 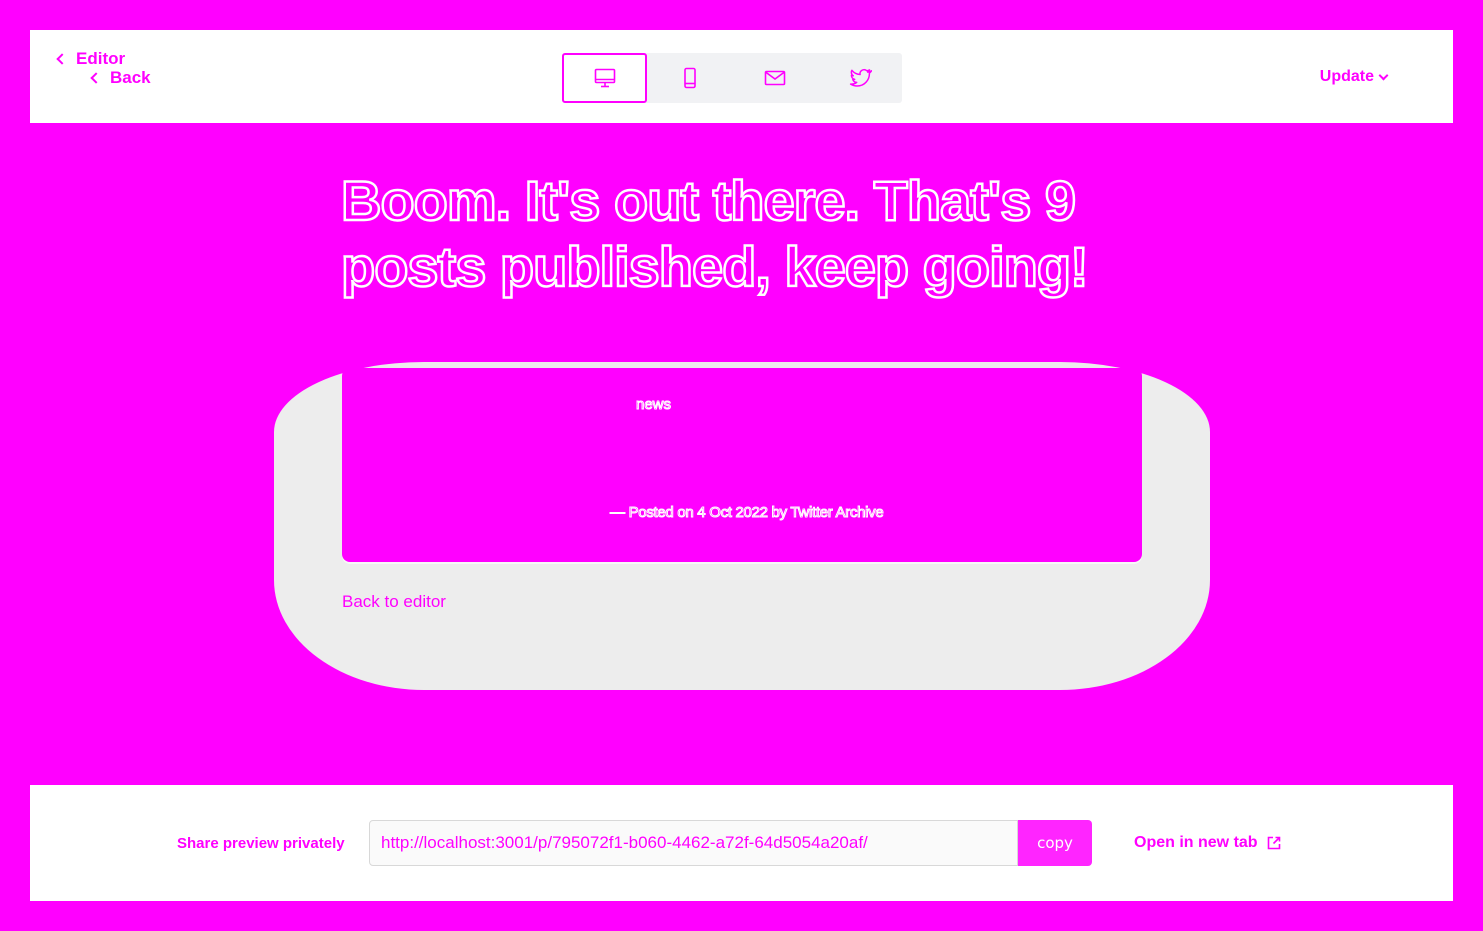 What do you see at coordinates (101, 58) in the screenshot?
I see `breadcrumb-editor-label: Editor` at bounding box center [101, 58].